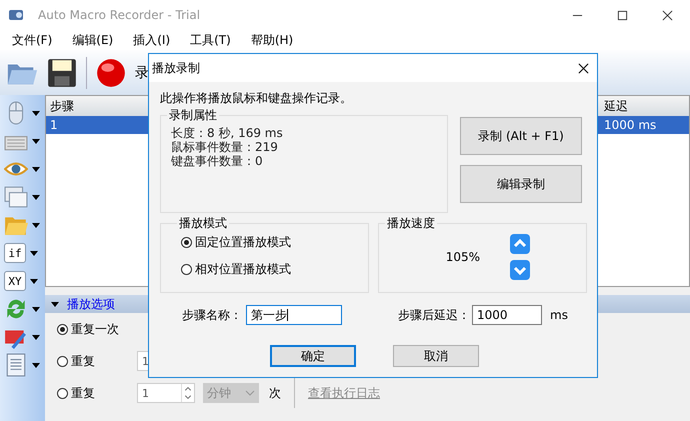  What do you see at coordinates (193, 115) in the screenshot?
I see `group-title: 录制属性` at bounding box center [193, 115].